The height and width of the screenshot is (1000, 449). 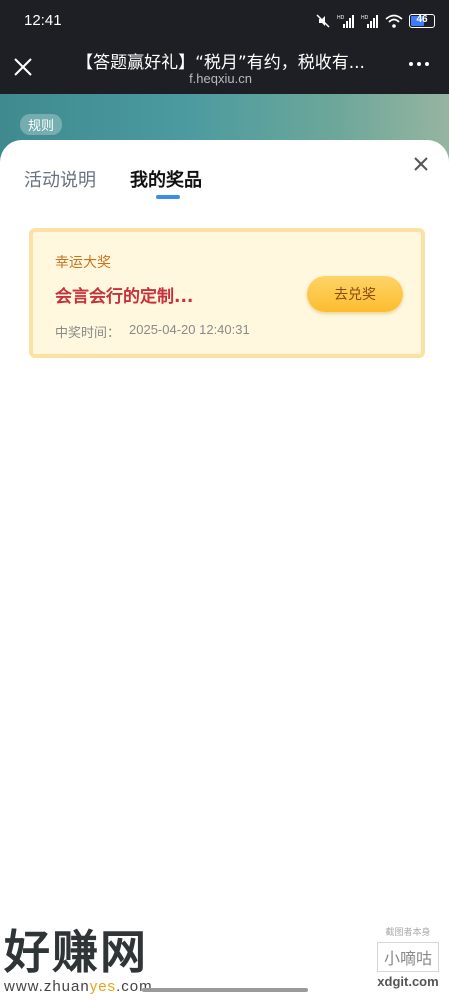 I want to click on home-indicator, so click(x=225, y=990).